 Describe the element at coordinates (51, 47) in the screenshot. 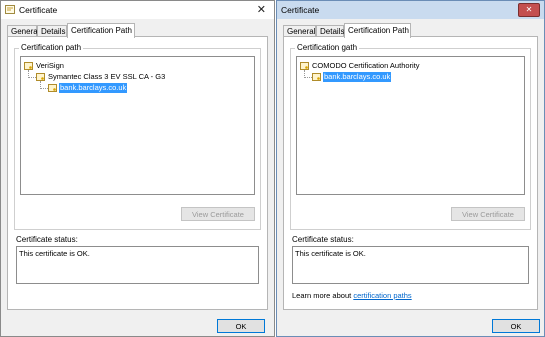

I see `group-label: Certification path` at that location.